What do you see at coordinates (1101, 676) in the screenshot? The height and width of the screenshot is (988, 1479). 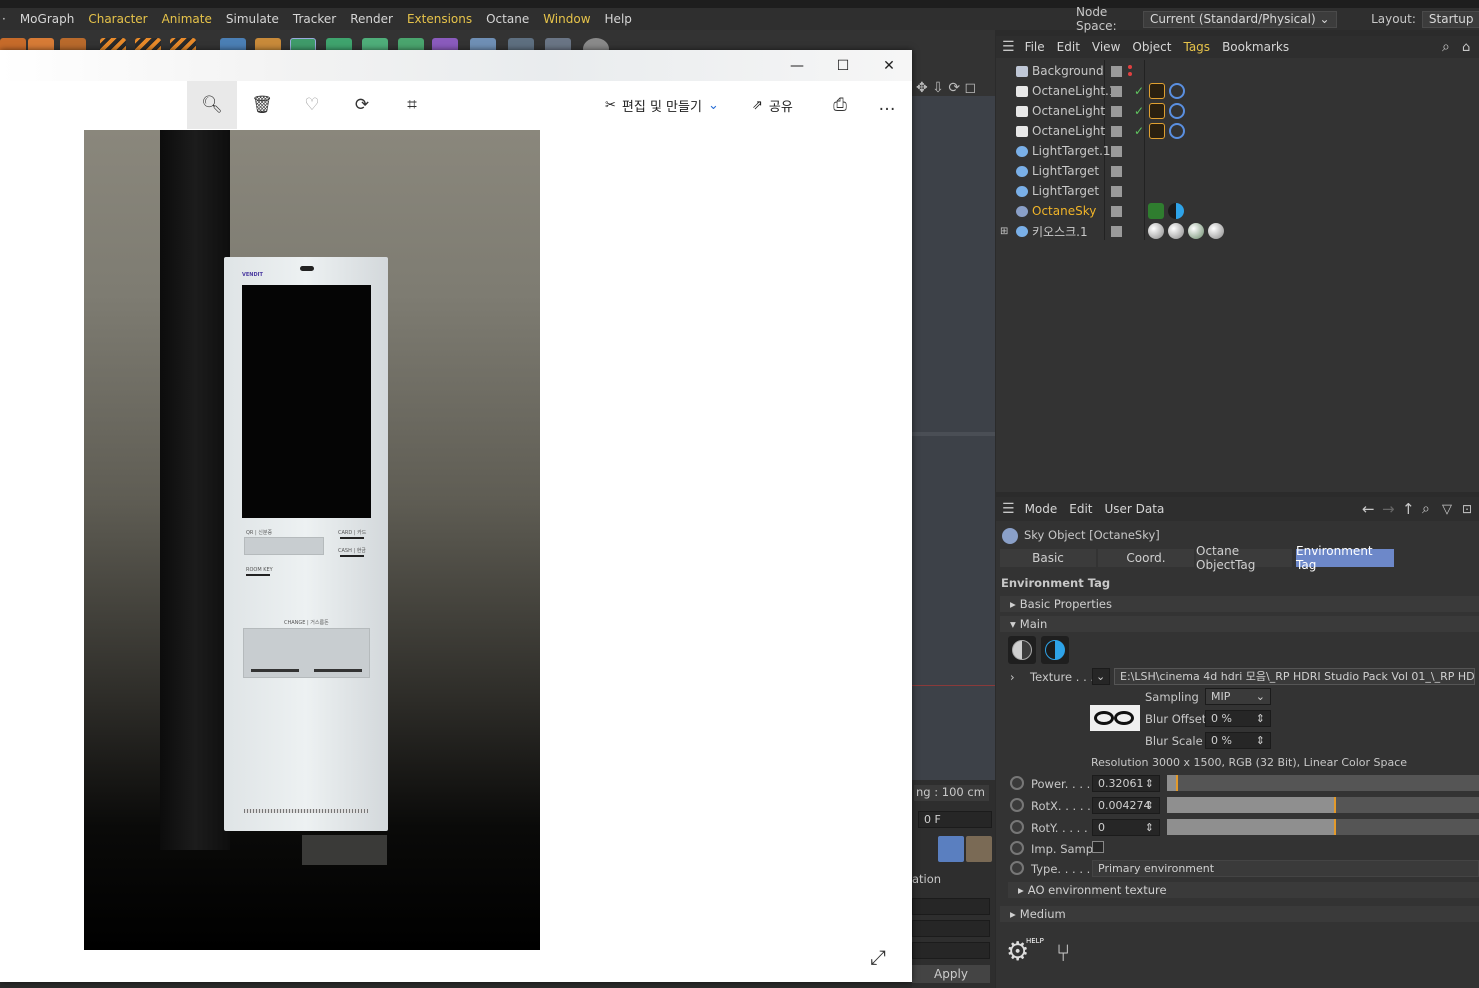 I see `texture-type-dropdown: ⌄` at bounding box center [1101, 676].